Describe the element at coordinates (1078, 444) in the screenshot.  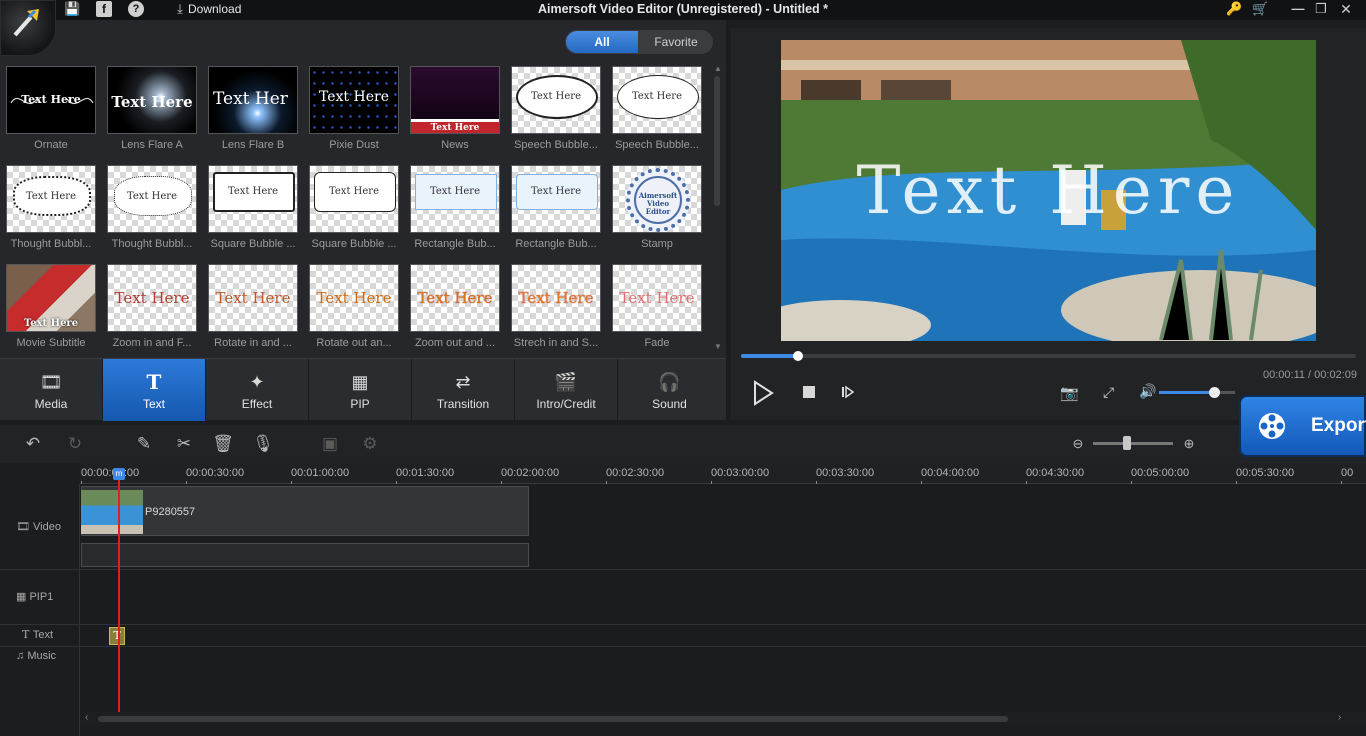
I see `zoom-out-icon: ⊖` at that location.